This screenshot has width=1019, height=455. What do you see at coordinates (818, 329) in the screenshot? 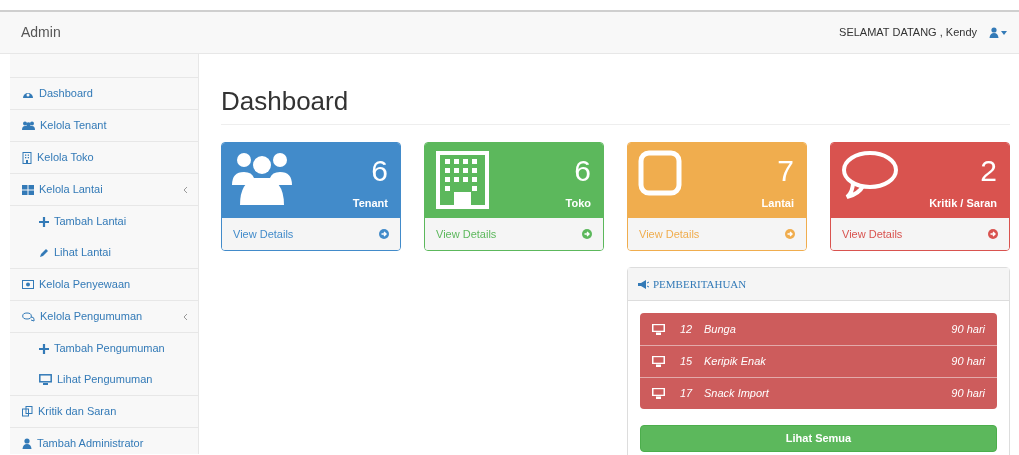
I see `notification-item: 12 Bunga 90 hari` at bounding box center [818, 329].